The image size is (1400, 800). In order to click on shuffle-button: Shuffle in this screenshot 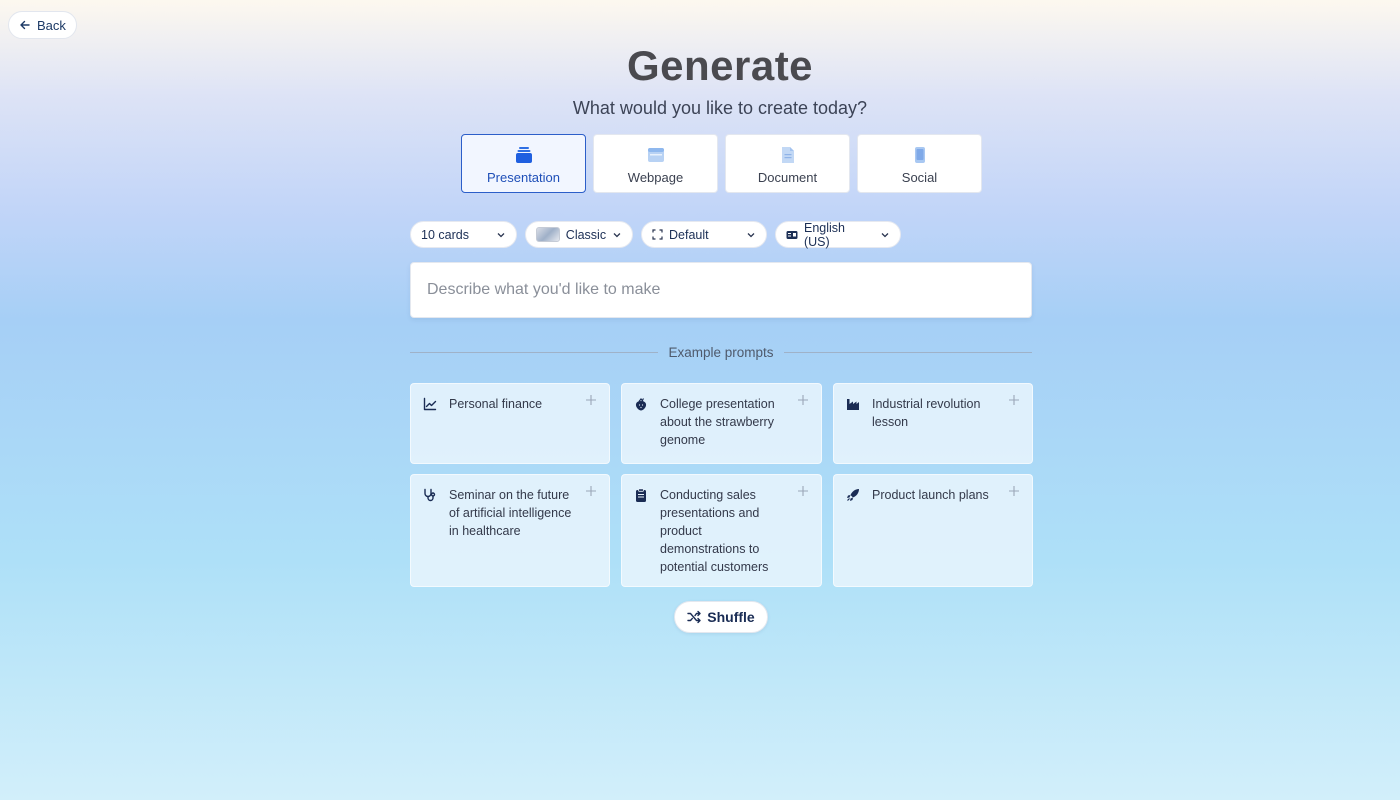, I will do `click(721, 617)`.